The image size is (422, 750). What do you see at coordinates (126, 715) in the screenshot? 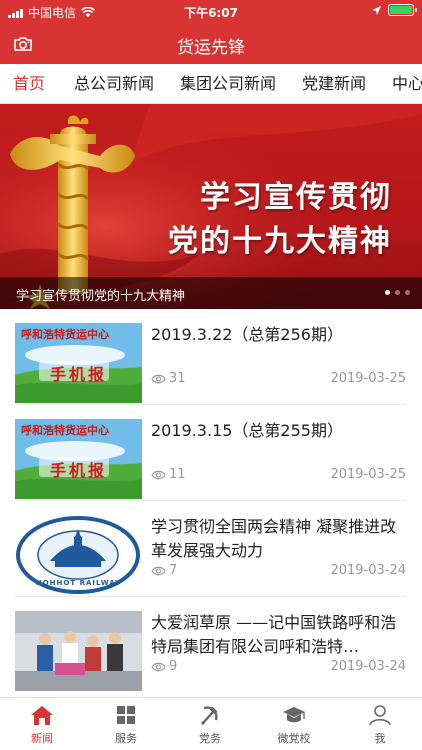
I see `grid-icon` at bounding box center [126, 715].